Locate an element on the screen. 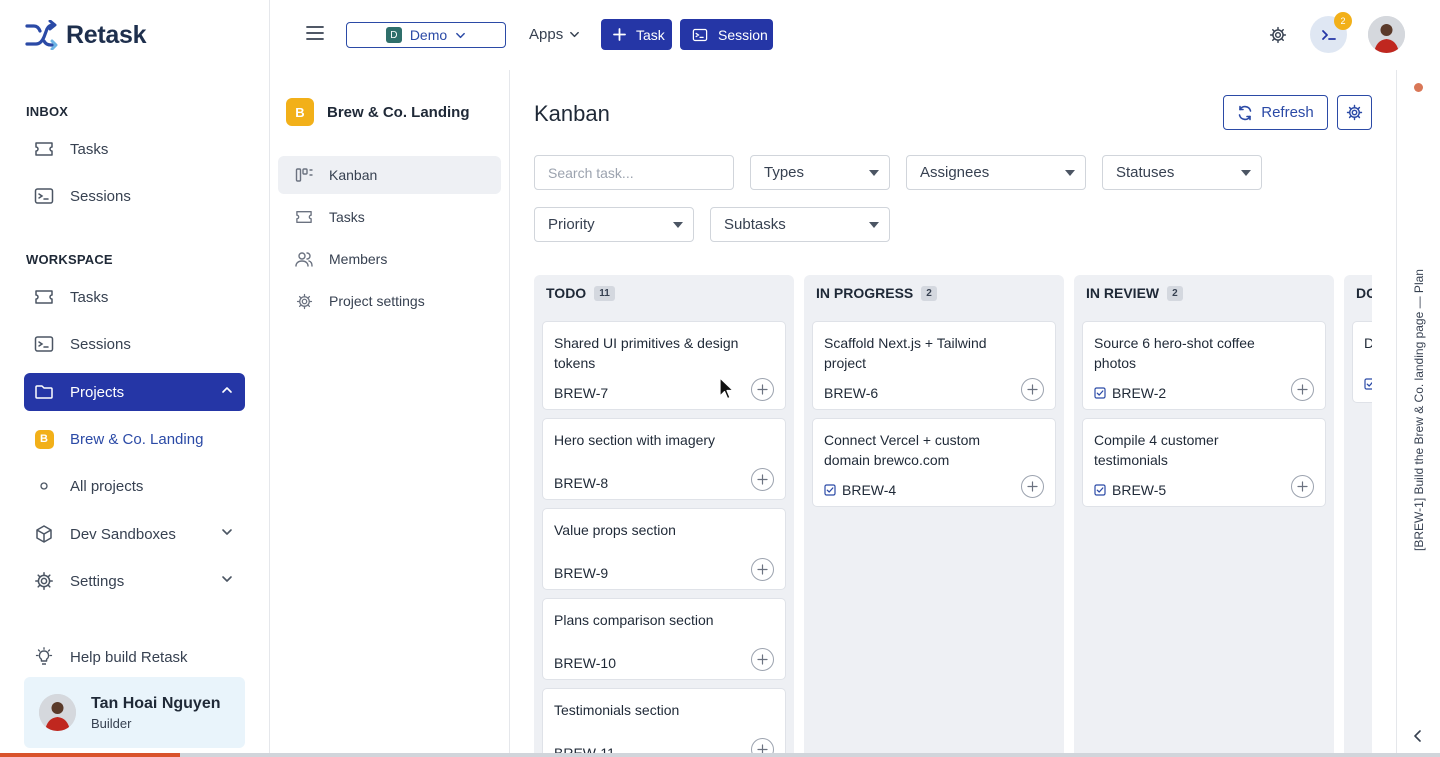 This screenshot has width=1440, height=757. sidebar-item-brew-co-landing: B Brew & Co. Landing is located at coordinates (134, 439).